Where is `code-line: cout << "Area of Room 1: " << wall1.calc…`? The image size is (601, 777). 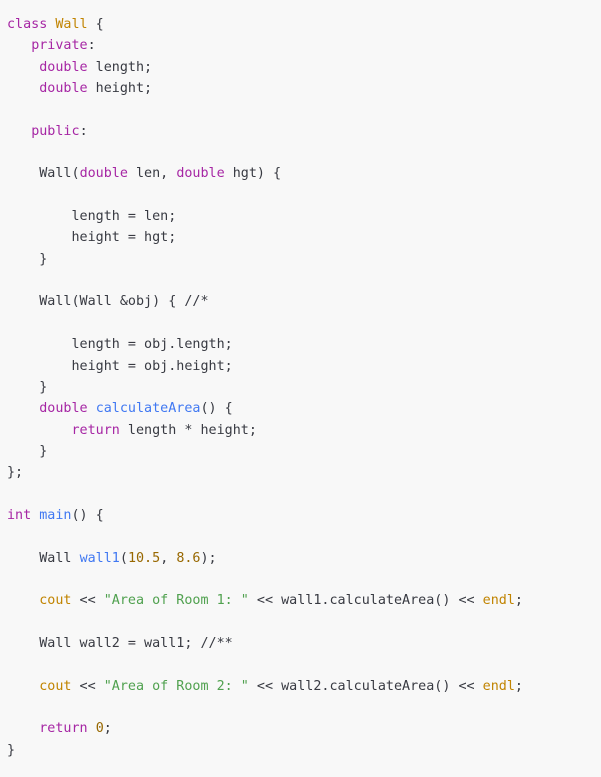
code-line: cout << "Area of Room 1: " << wall1.calc… is located at coordinates (304, 600).